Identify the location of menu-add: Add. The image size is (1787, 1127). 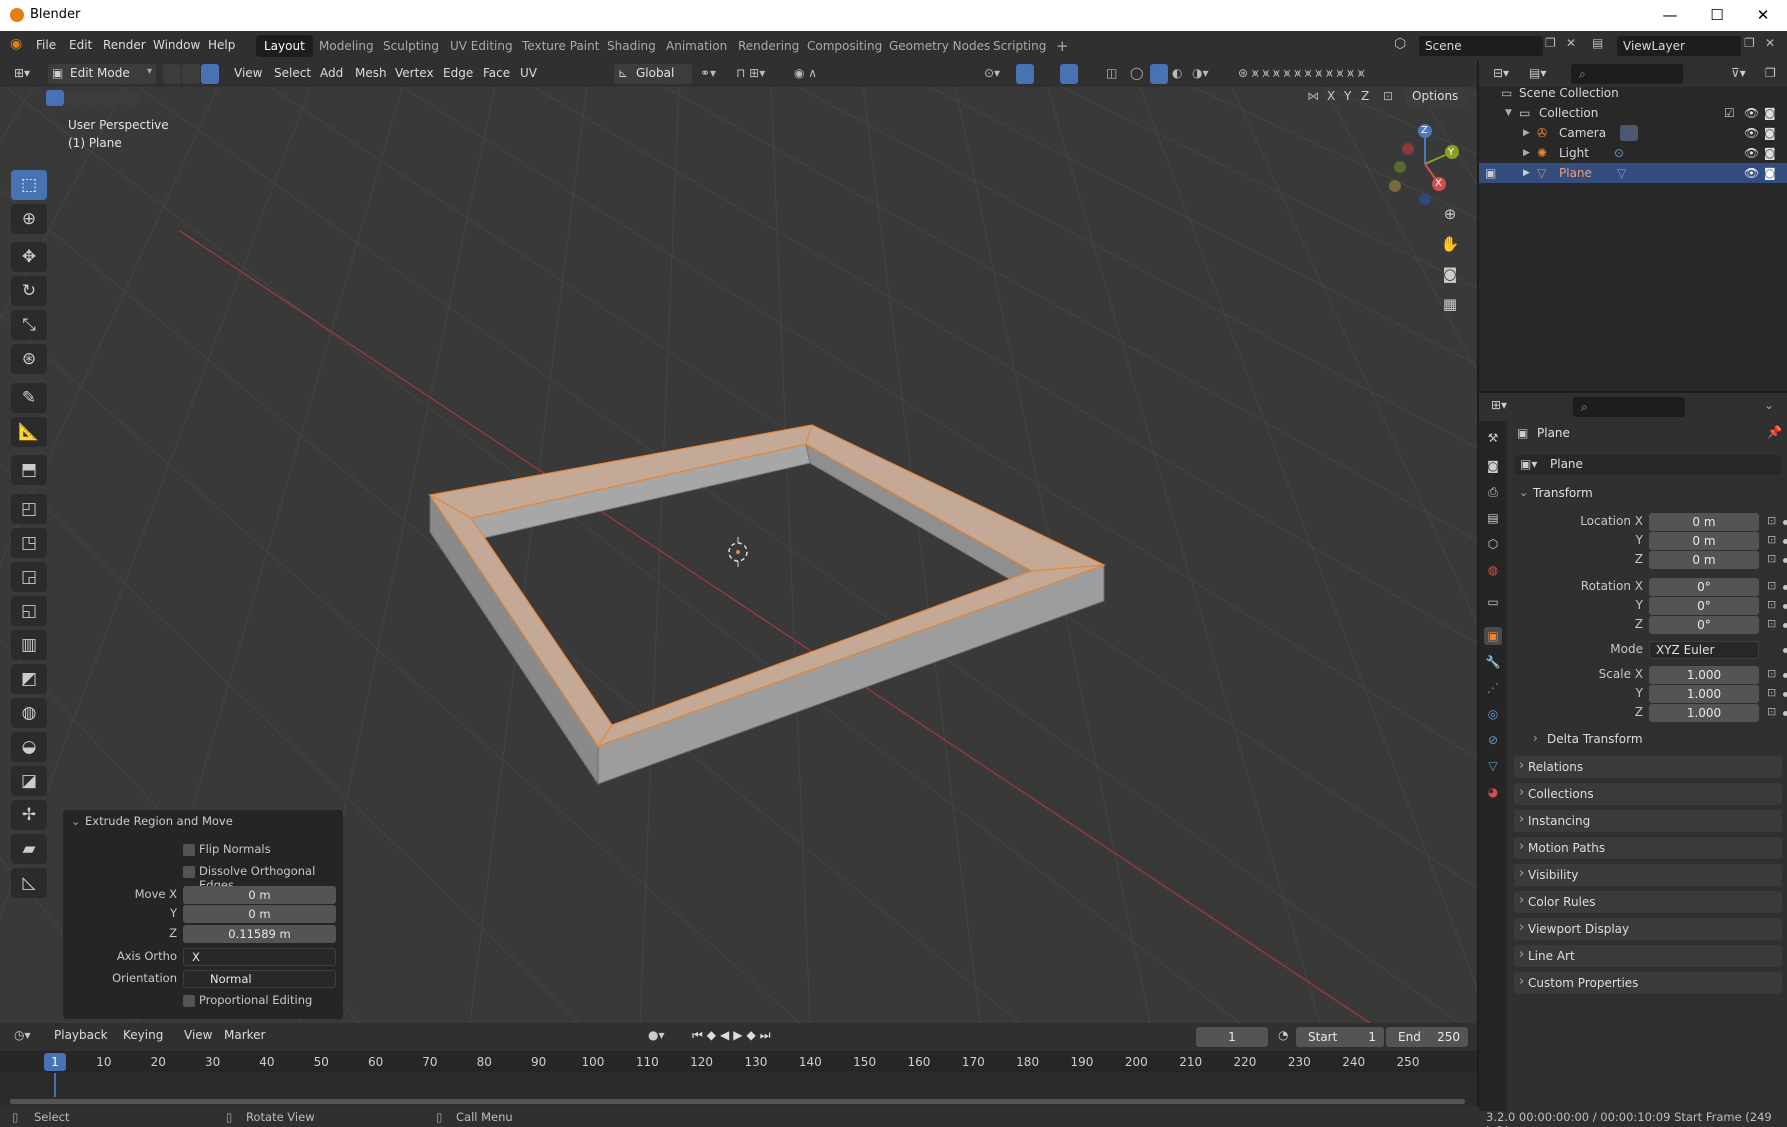
(331, 73).